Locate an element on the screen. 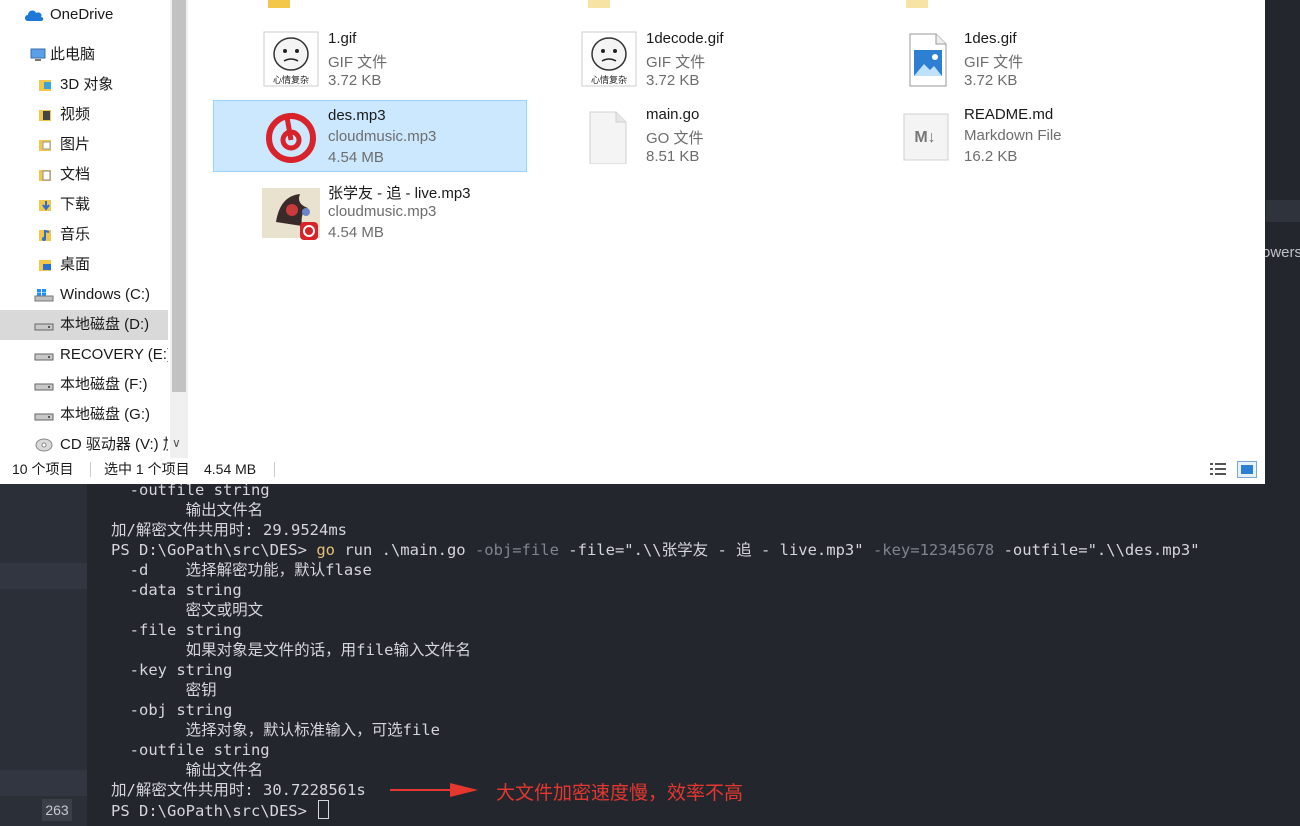 The image size is (1300, 826). terminal-line: -file string is located at coordinates (176, 630).